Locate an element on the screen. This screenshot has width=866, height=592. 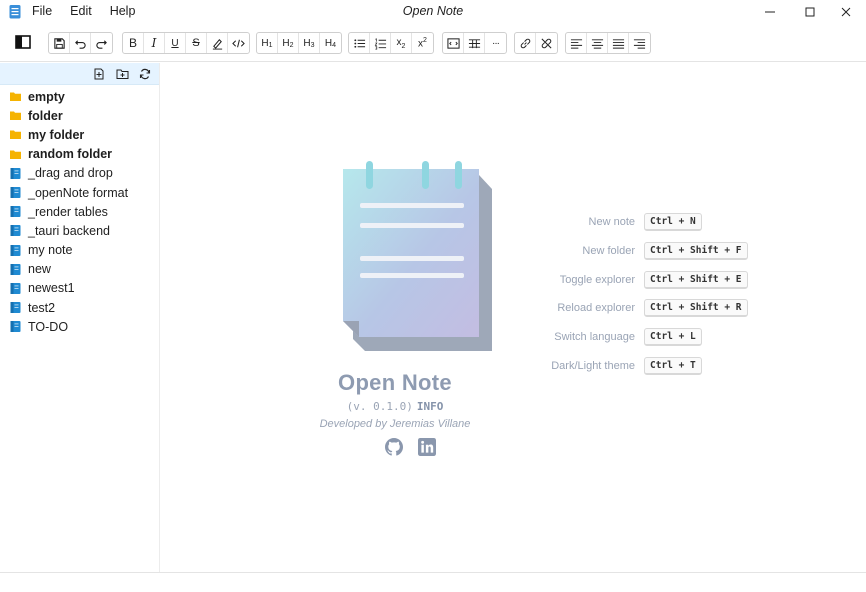
shortcut-keys: Ctrl + L is located at coordinates (673, 337).